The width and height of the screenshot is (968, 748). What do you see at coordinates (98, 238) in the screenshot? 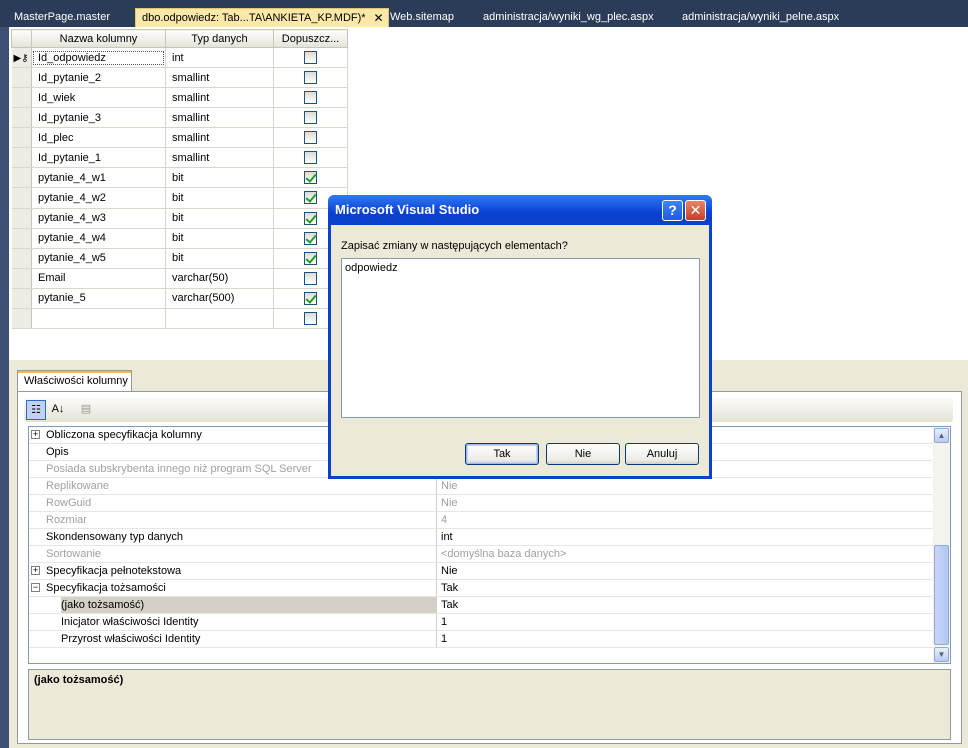
I see `column-name-cell: pytanie_4_w4` at bounding box center [98, 238].